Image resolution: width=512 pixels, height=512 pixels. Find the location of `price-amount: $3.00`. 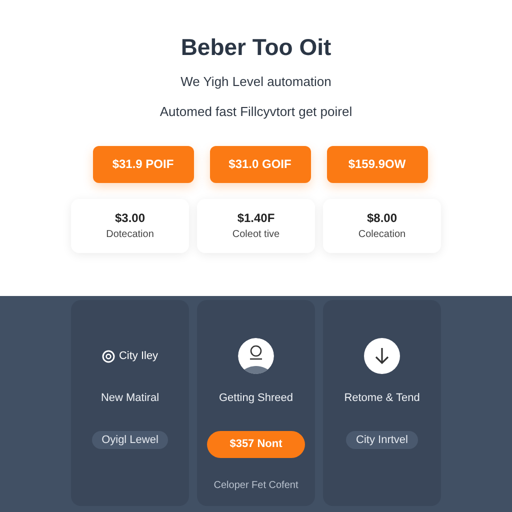

price-amount: $3.00 is located at coordinates (130, 219).